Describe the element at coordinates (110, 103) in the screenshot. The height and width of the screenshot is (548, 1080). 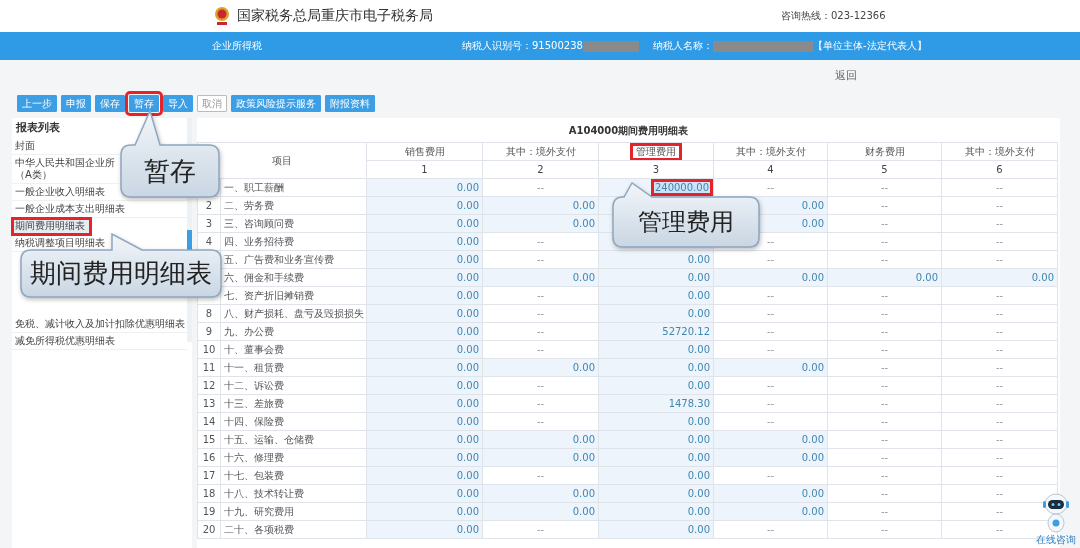
I see `toolbar-button: 保存` at that location.